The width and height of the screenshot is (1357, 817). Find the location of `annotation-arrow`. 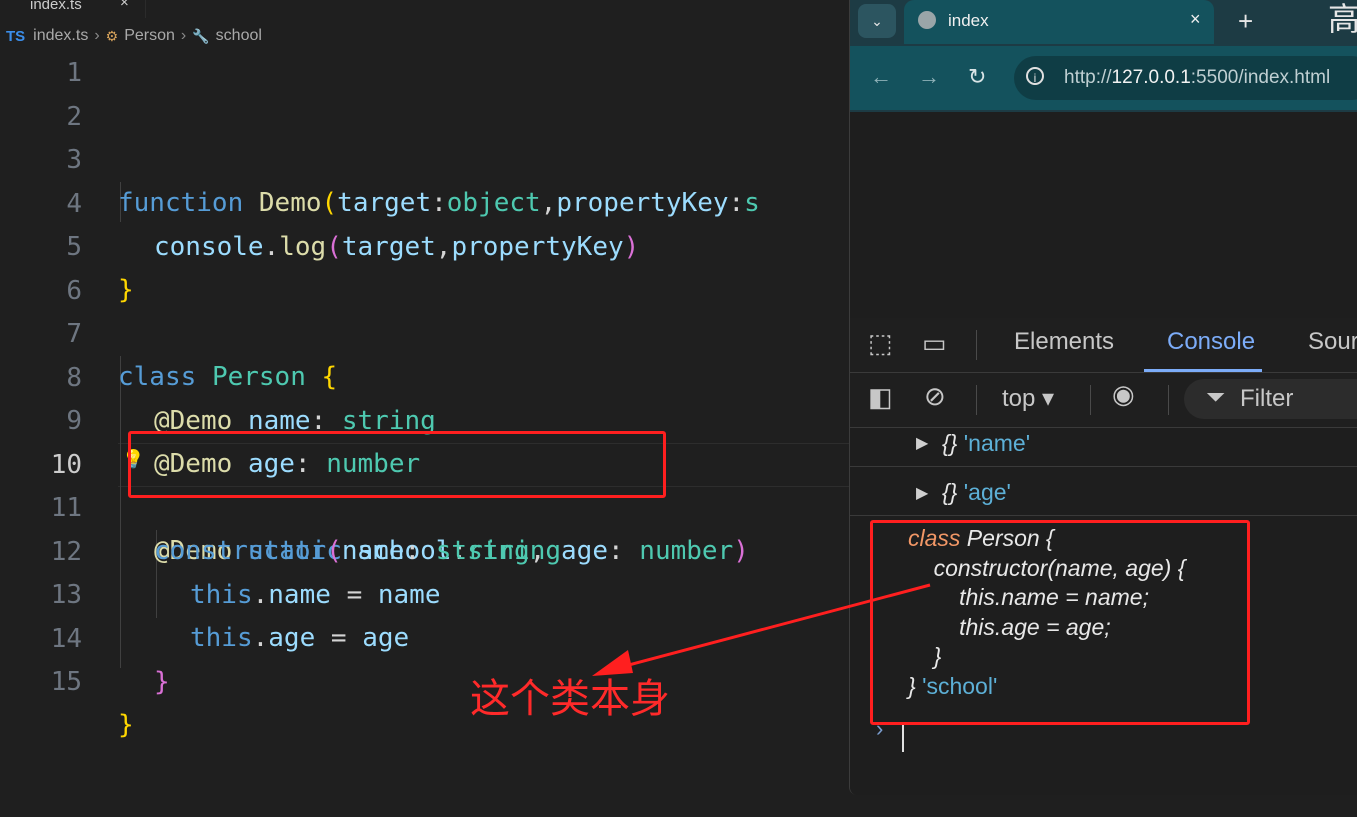

annotation-arrow is located at coordinates (761, 629).